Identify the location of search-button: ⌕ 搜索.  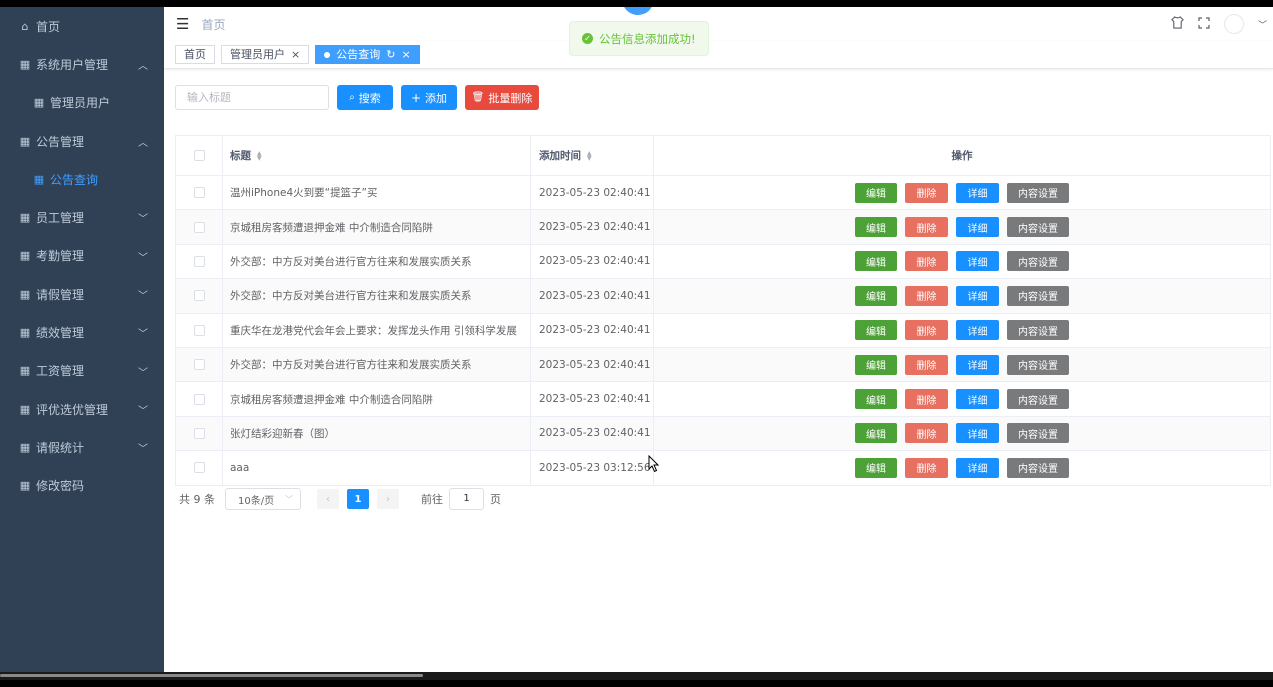
(365, 97).